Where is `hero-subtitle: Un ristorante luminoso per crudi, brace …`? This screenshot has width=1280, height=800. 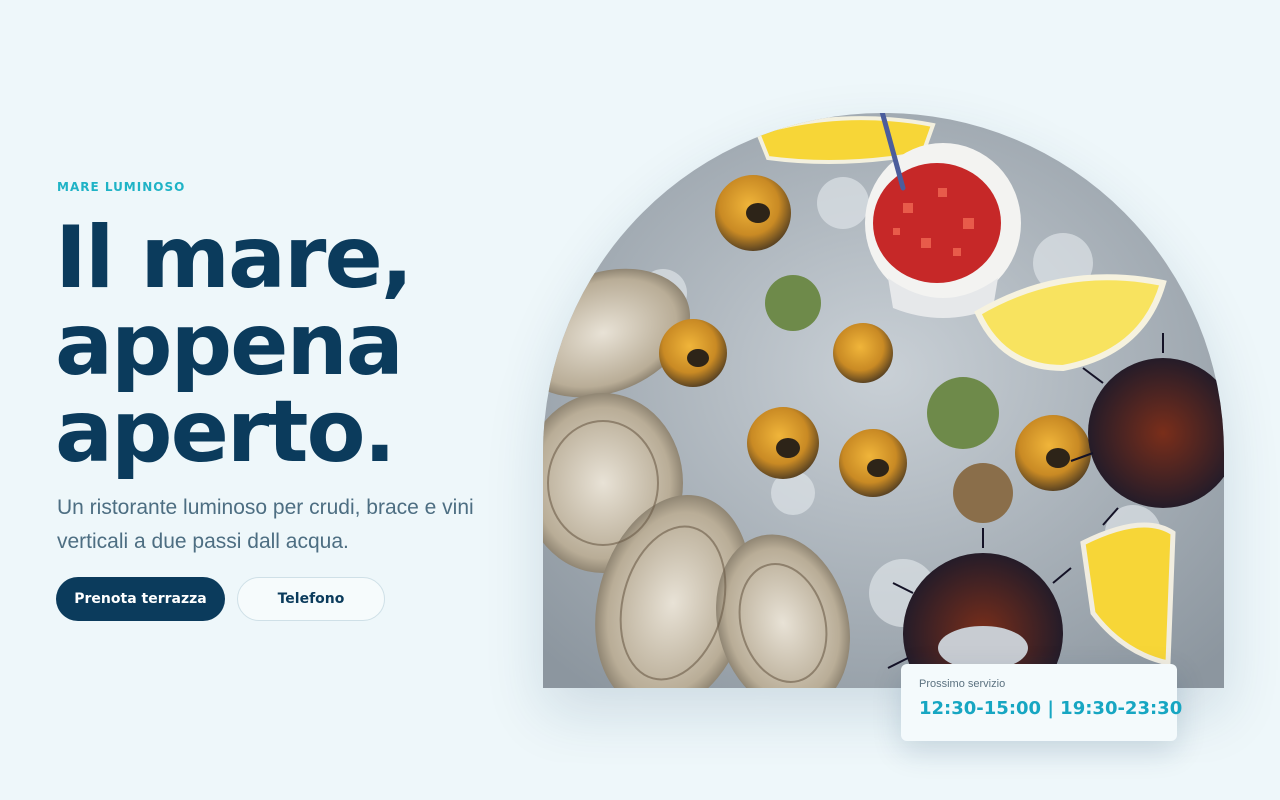 hero-subtitle: Un ristorante luminoso per crudi, brace … is located at coordinates (265, 524).